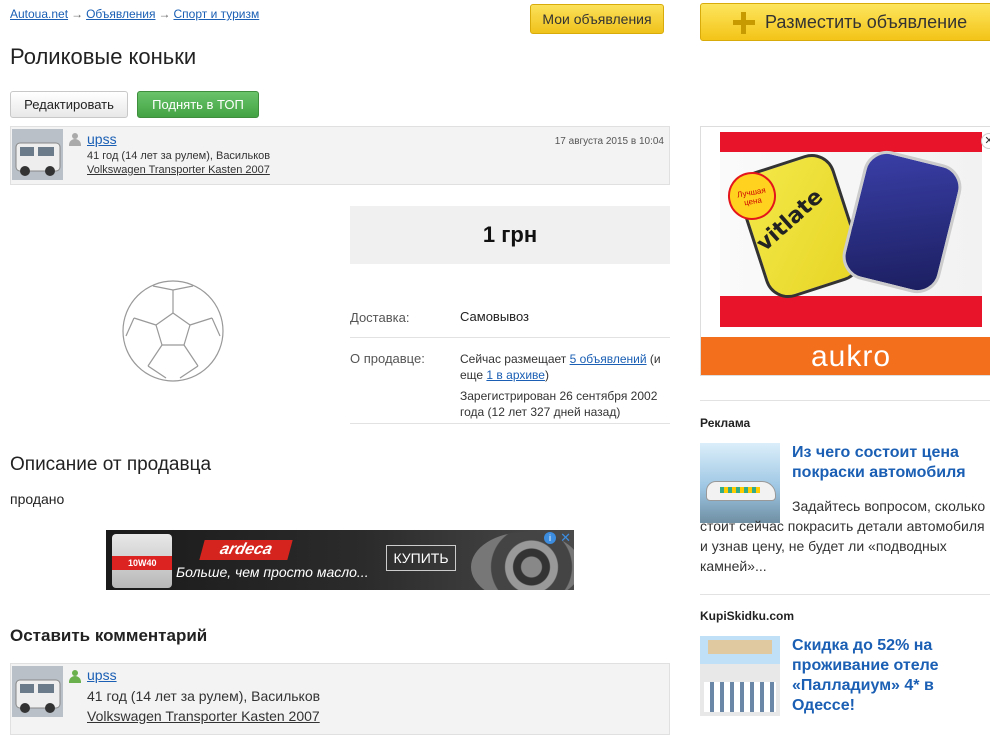 This screenshot has width=990, height=735. What do you see at coordinates (37, 154) in the screenshot?
I see `seller-car-photo` at bounding box center [37, 154].